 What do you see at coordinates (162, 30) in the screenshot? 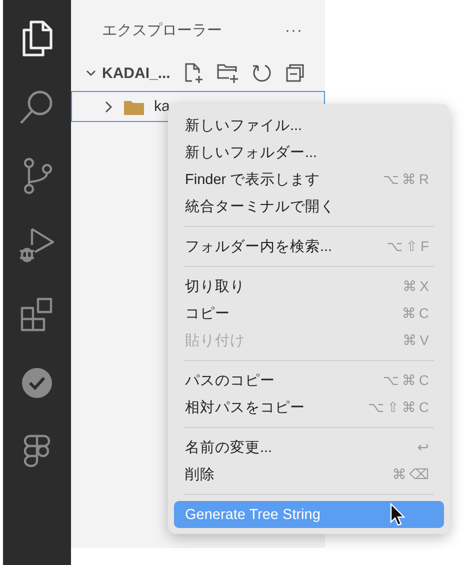
I see `sidebar-title: エクスプローラー` at bounding box center [162, 30].